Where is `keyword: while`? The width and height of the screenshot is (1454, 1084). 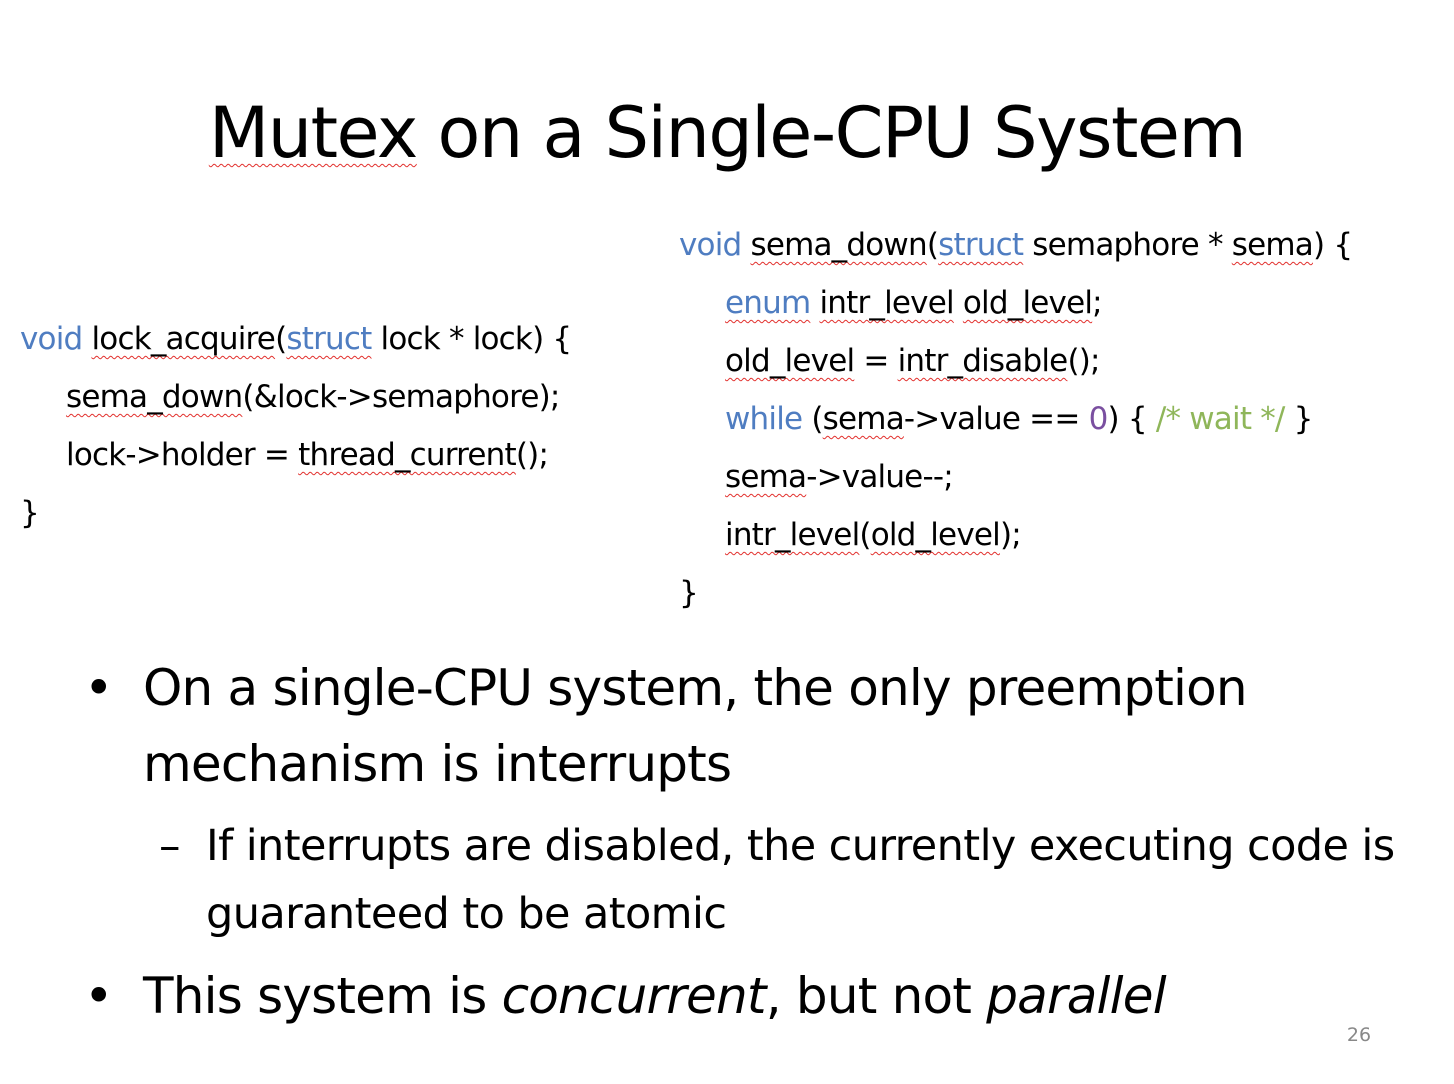
keyword: while is located at coordinates (764, 419).